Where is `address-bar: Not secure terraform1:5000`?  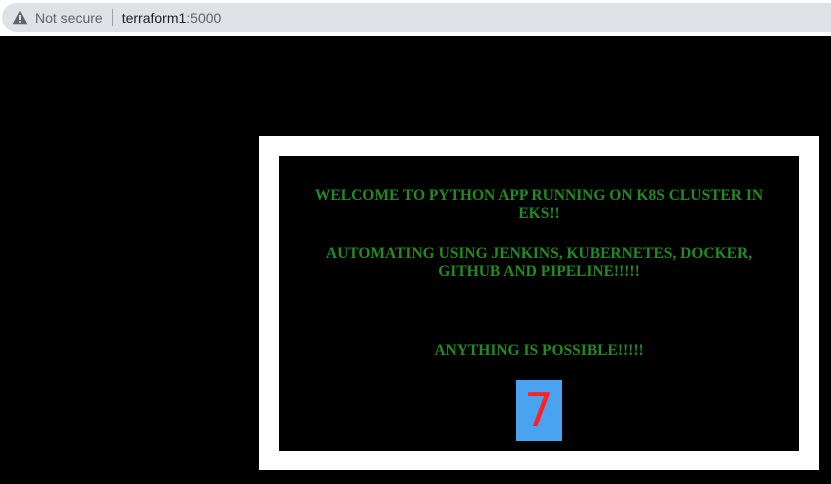 address-bar: Not secure terraform1:5000 is located at coordinates (416, 17).